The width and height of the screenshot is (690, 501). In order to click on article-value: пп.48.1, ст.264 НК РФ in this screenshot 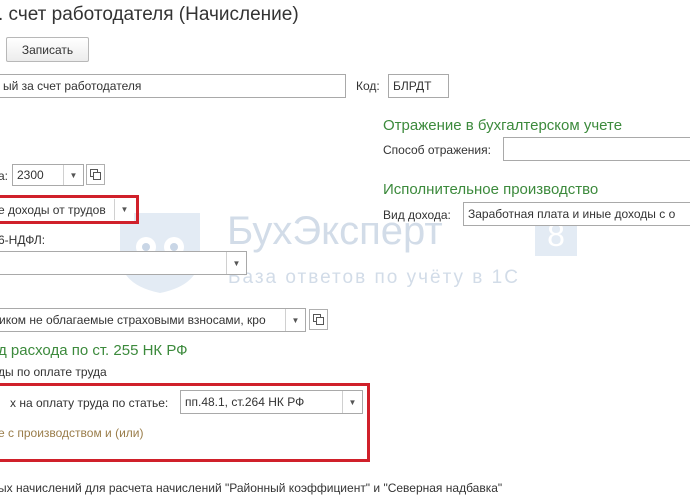, I will do `click(245, 402)`.